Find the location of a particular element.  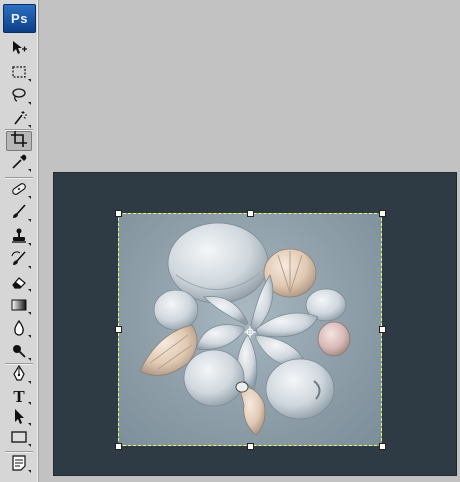

healing-brush-tool is located at coordinates (19, 191).